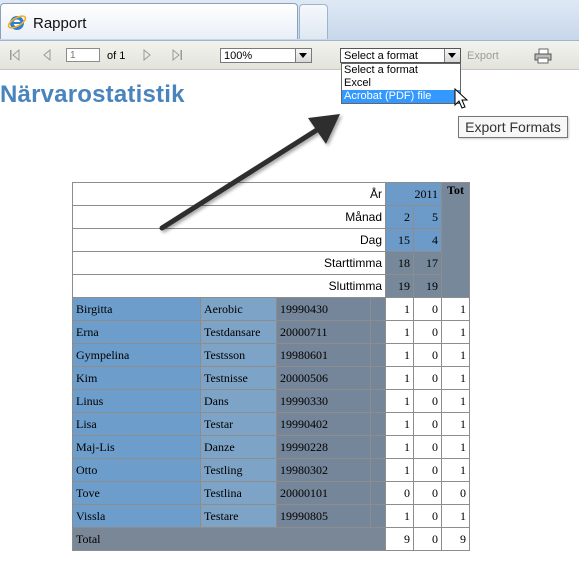 The width and height of the screenshot is (579, 579). What do you see at coordinates (399, 539) in the screenshot?
I see `total-value-cell: 9` at bounding box center [399, 539].